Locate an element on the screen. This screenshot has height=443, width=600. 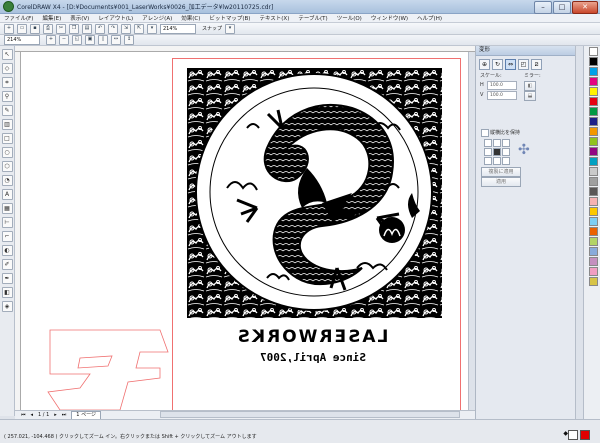
menu-tools: ツール(O) is located at coordinates (349, 18).